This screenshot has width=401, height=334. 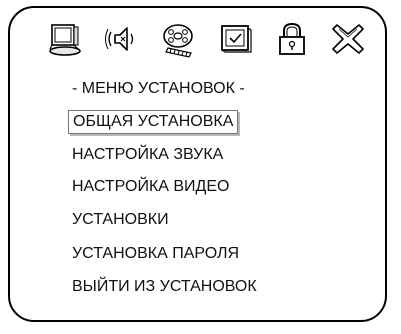 What do you see at coordinates (292, 39) in the screenshot?
I see `padlock-icon` at bounding box center [292, 39].